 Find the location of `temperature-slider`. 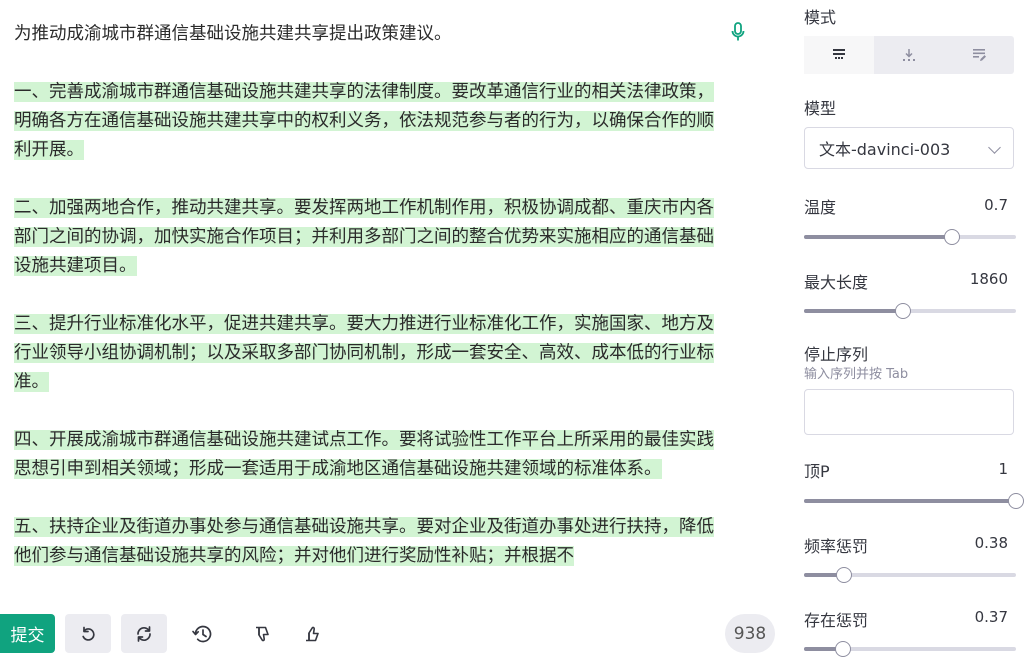

temperature-slider is located at coordinates (910, 237).